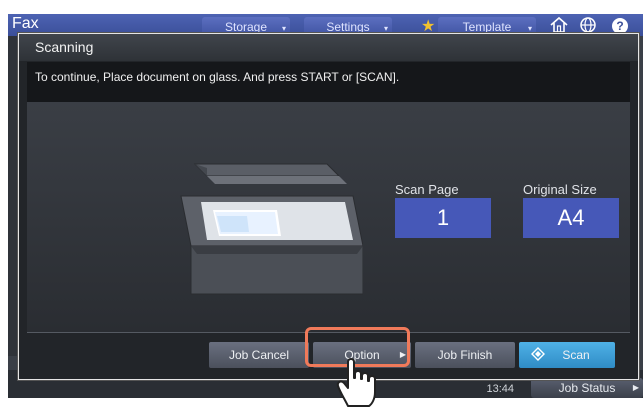 The height and width of the screenshot is (412, 643). Describe the element at coordinates (500, 389) in the screenshot. I see `time-text: 13:44` at that location.